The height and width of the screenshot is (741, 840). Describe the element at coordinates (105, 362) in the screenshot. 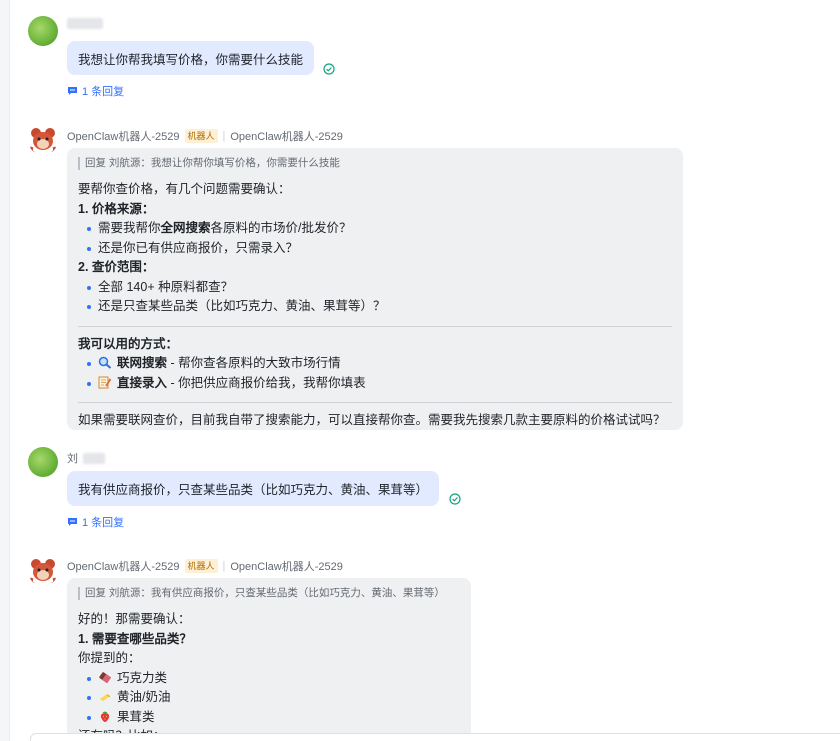

I see `magnifier-icon` at that location.